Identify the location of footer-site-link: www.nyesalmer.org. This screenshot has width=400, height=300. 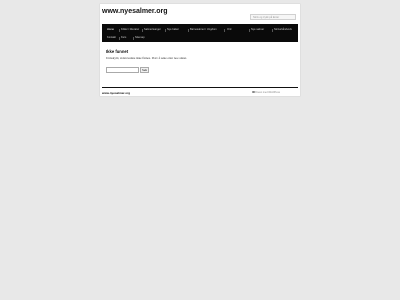
(116, 93).